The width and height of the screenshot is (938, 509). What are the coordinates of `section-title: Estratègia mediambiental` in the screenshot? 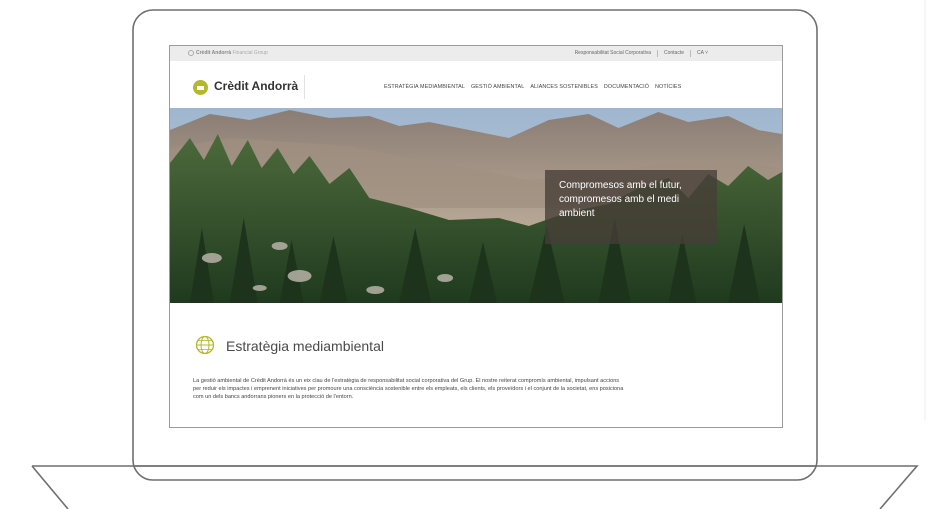 It's located at (305, 346).